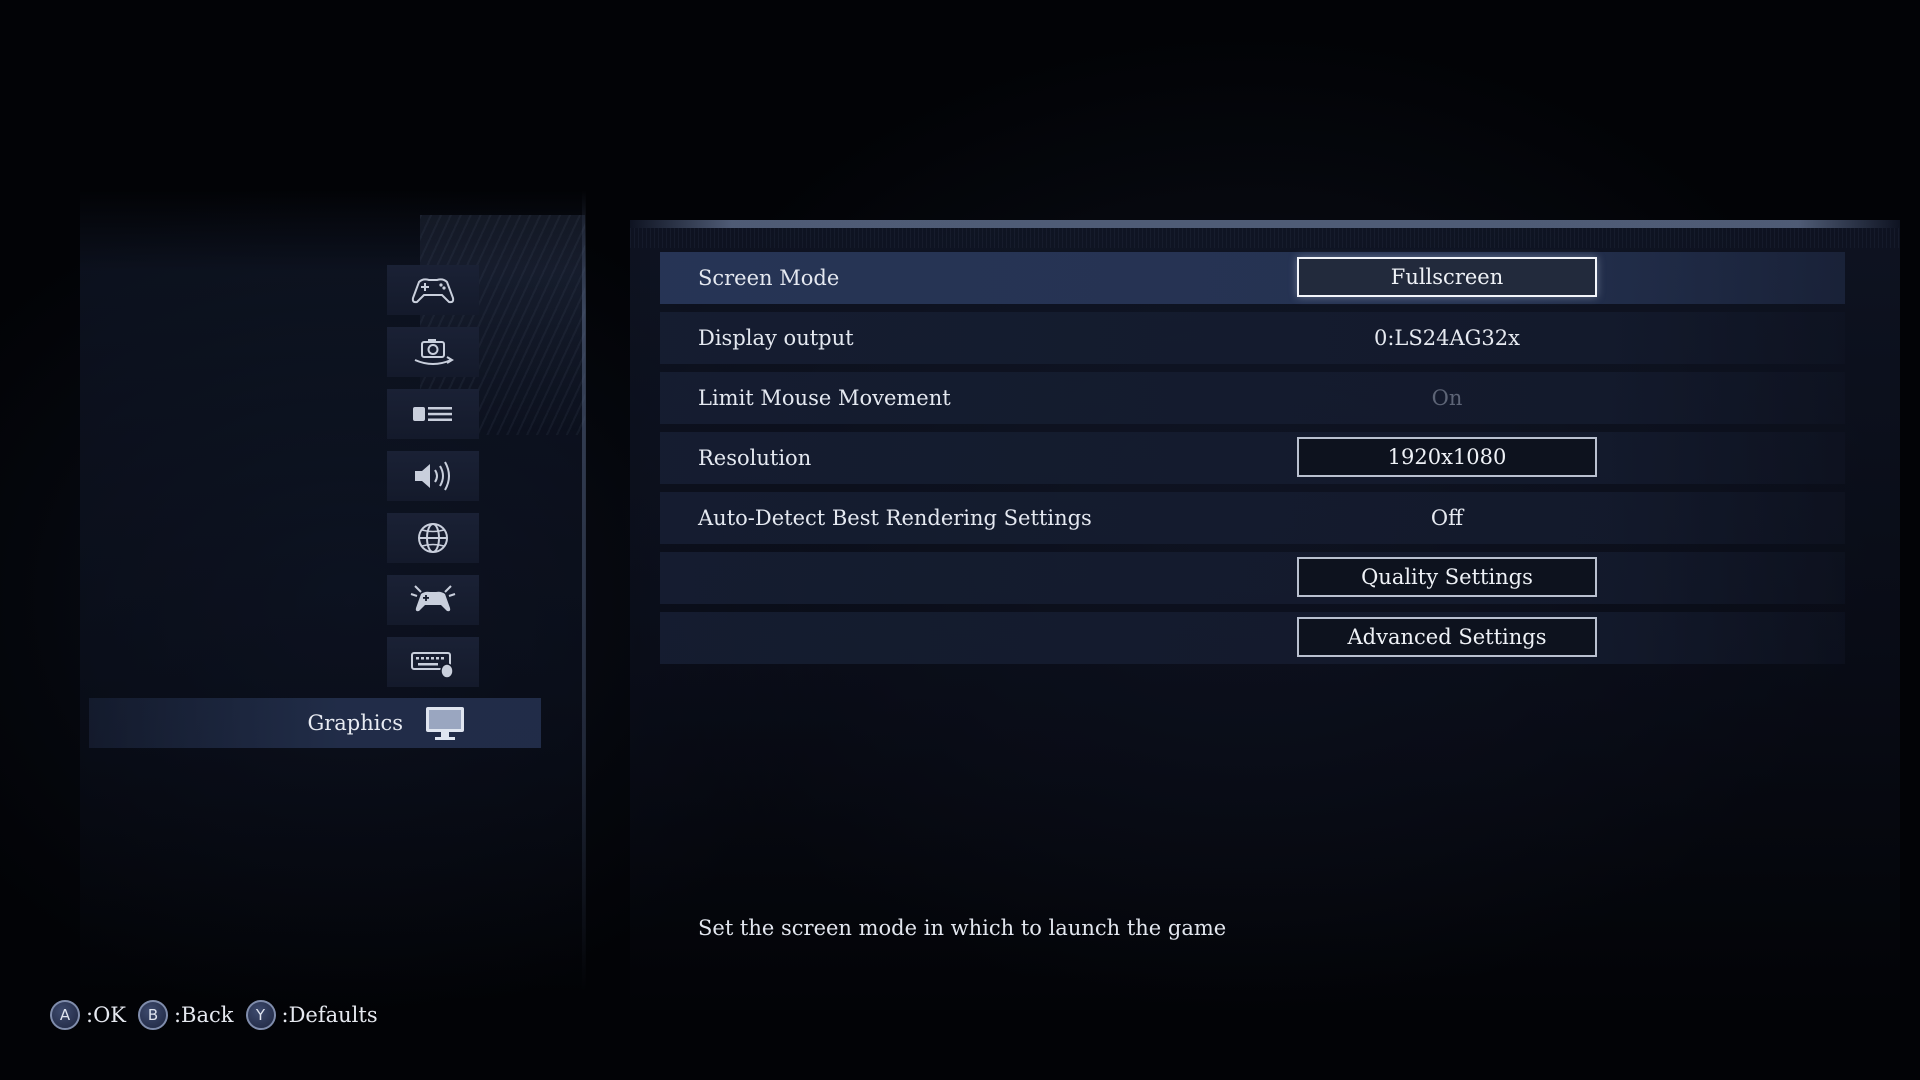 This screenshot has height=1080, width=1920. Describe the element at coordinates (769, 278) in the screenshot. I see `setting-label: Screen Mode` at that location.